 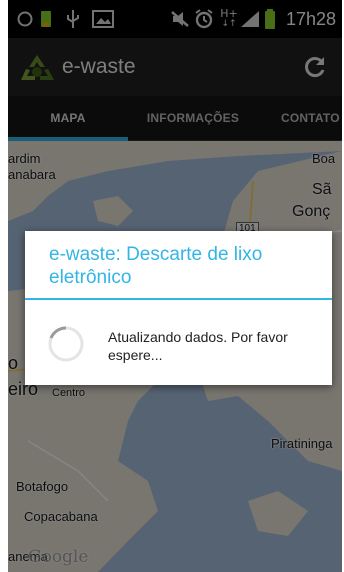 I want to click on loading-spinner-icon, so click(x=66, y=344).